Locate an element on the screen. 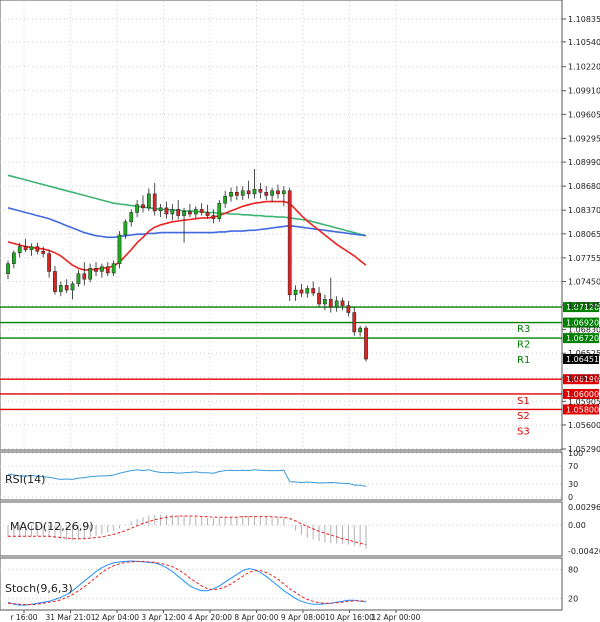  macd-tick-label: 0.002966 is located at coordinates (584, 507).